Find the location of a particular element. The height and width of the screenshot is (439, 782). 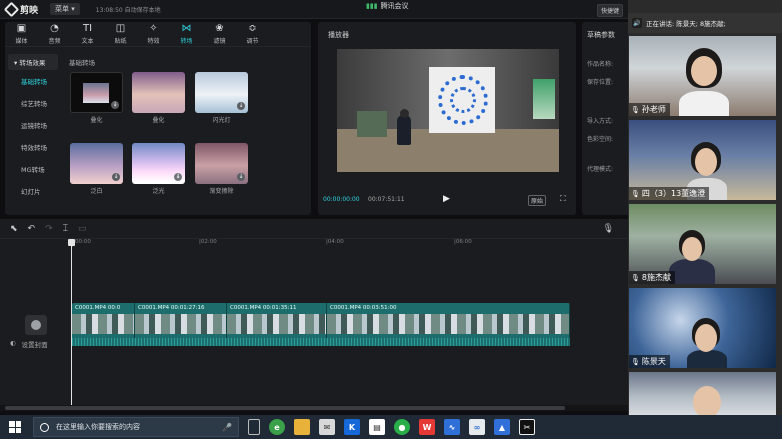

tool-audio: ◔ 音频 is located at coordinates (54, 34).